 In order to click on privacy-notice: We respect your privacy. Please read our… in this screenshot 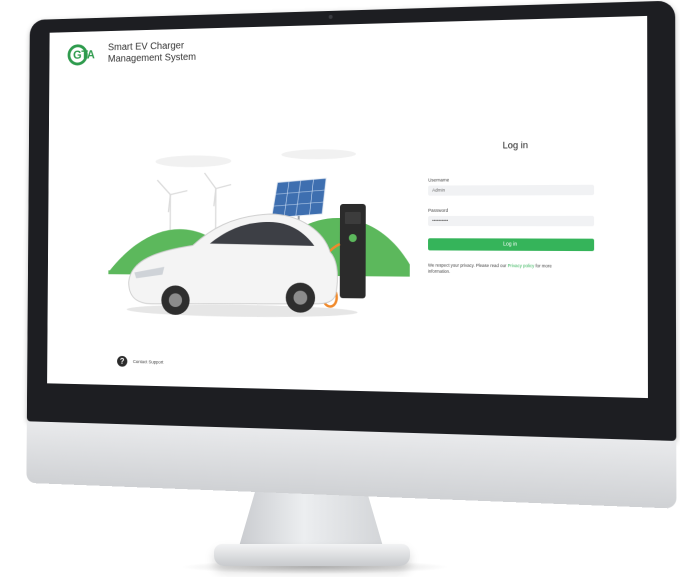, I will do `click(490, 269)`.